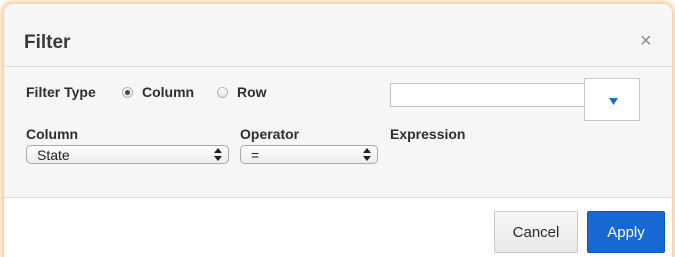  Describe the element at coordinates (270, 134) in the screenshot. I see `operator-field-label: Operator` at that location.